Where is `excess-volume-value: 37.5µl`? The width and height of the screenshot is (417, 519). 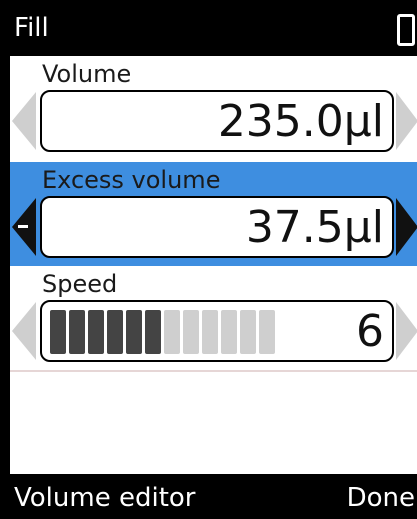
excess-volume-value: 37.5µl is located at coordinates (314, 227).